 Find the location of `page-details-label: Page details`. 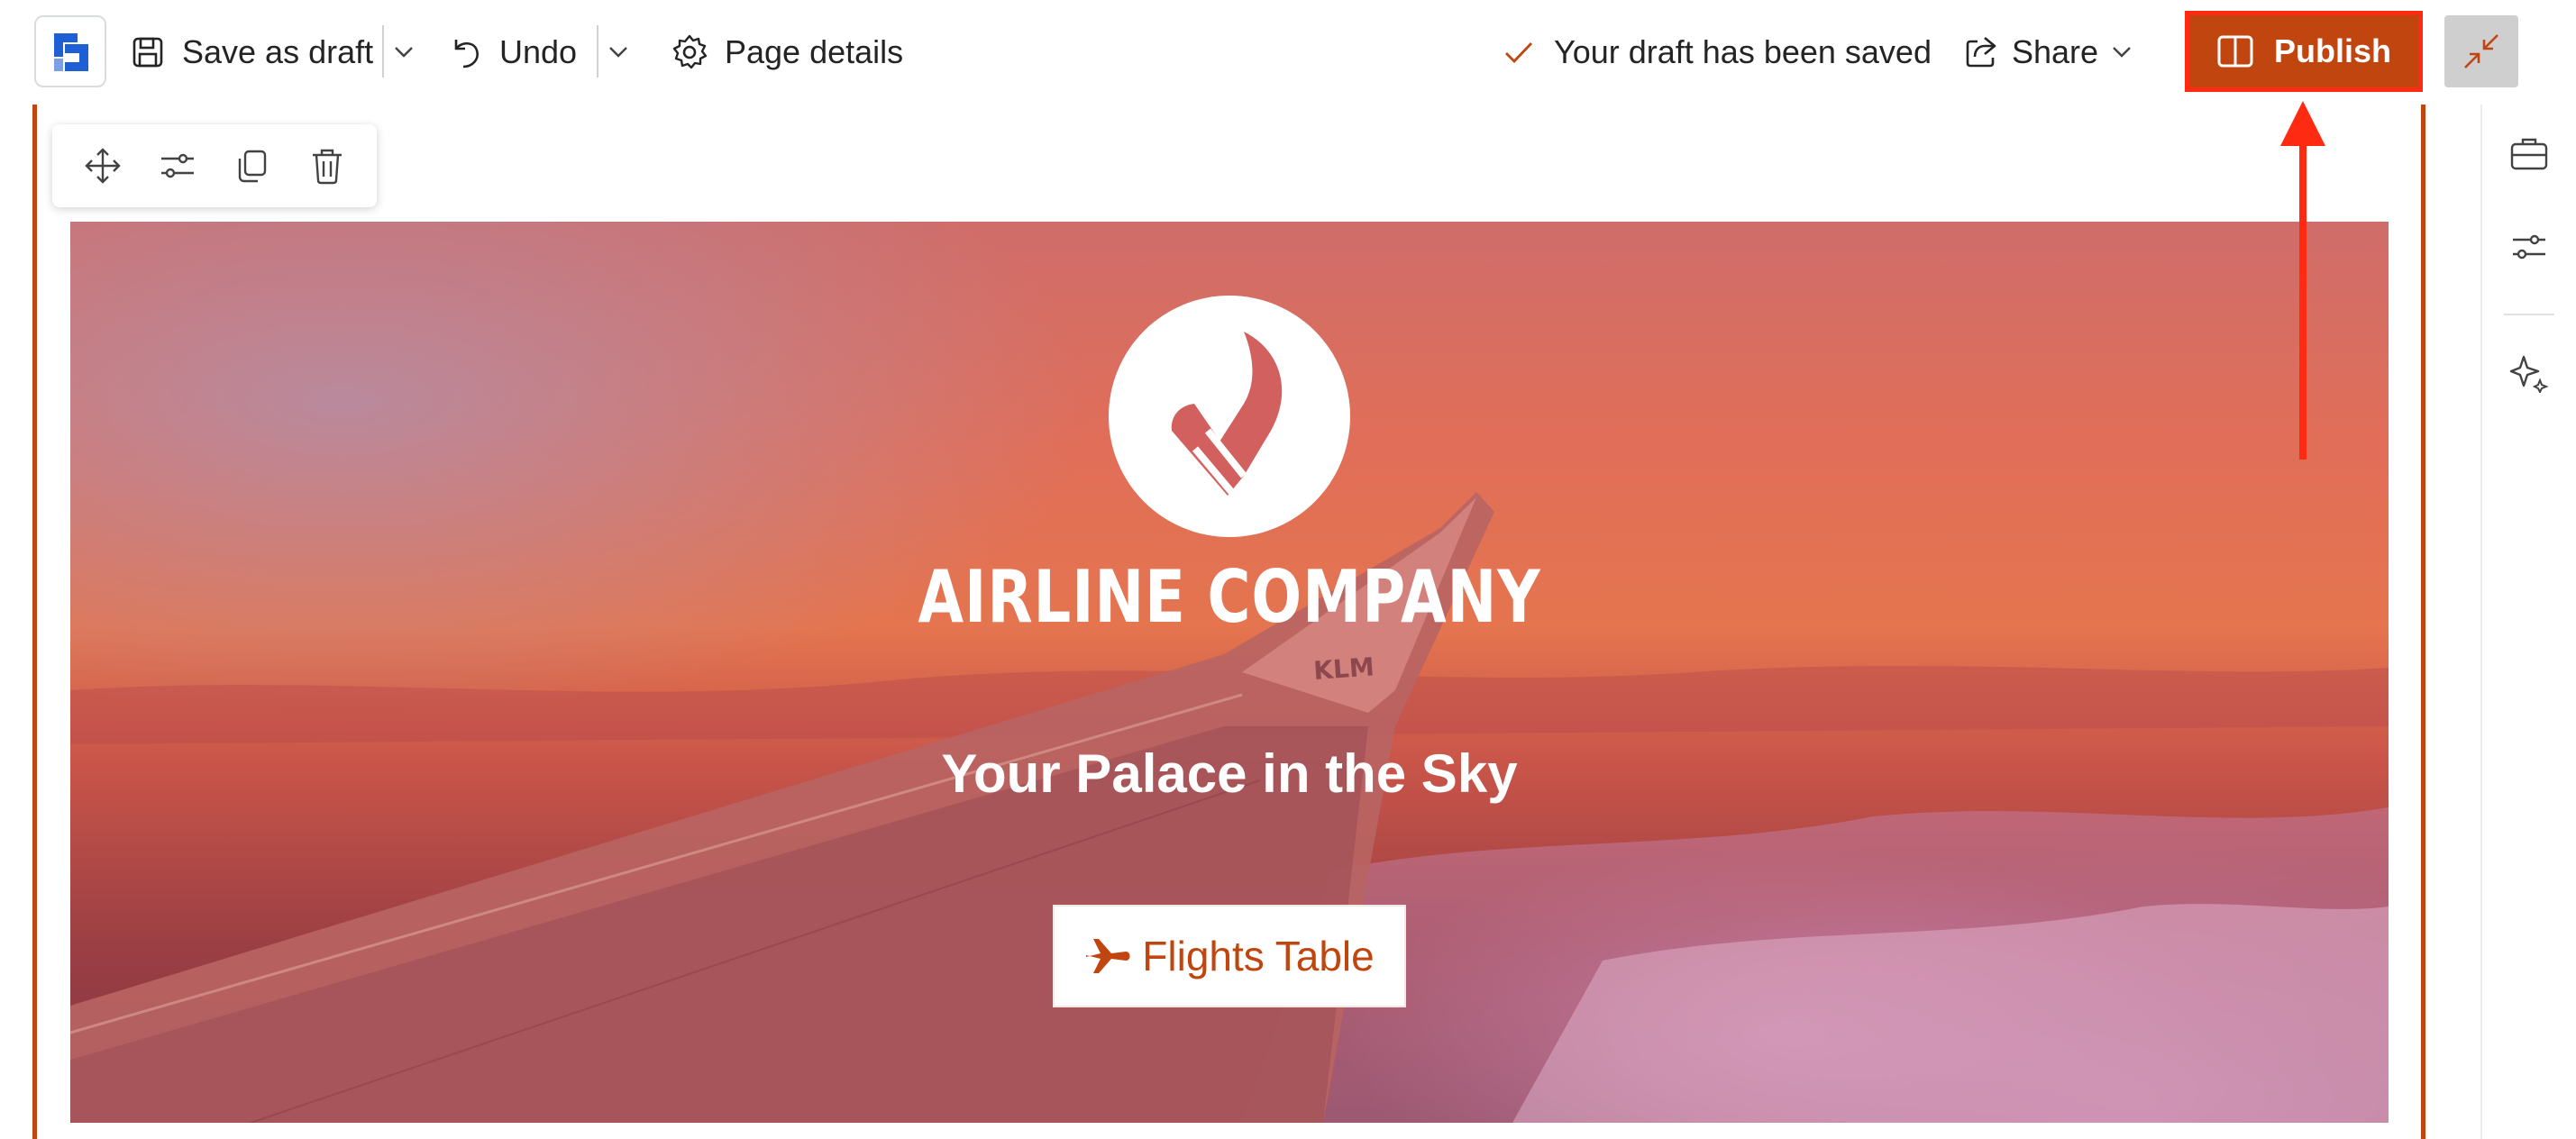

page-details-label: Page details is located at coordinates (814, 51).